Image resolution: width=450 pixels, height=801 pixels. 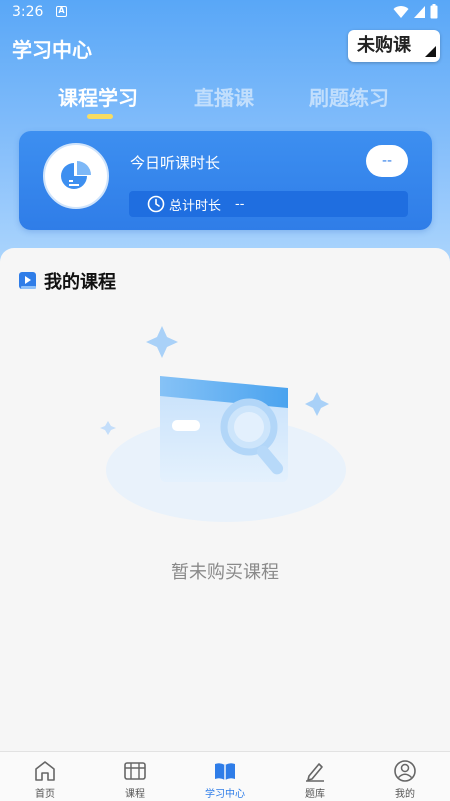 I want to click on status-icons, so click(x=415, y=11).